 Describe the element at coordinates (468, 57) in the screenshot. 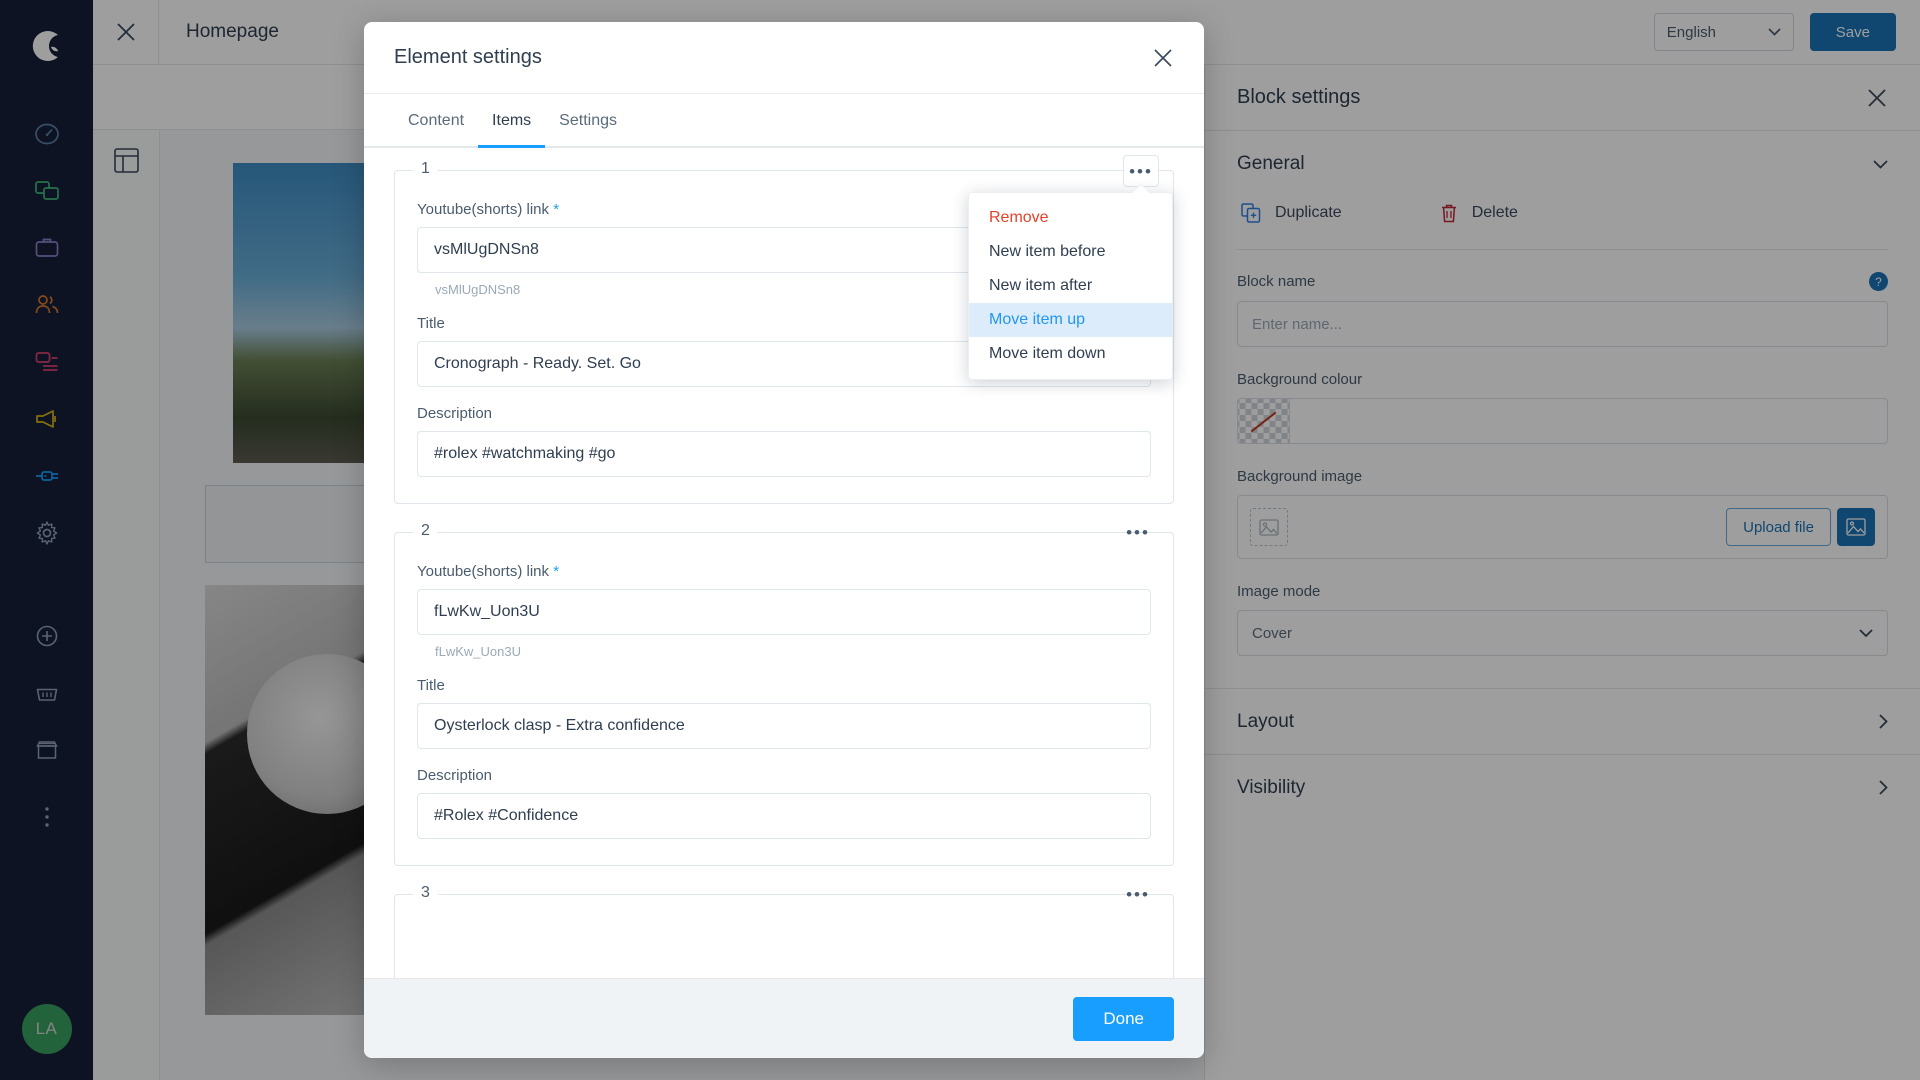

I see `modal-title: Element settings` at that location.